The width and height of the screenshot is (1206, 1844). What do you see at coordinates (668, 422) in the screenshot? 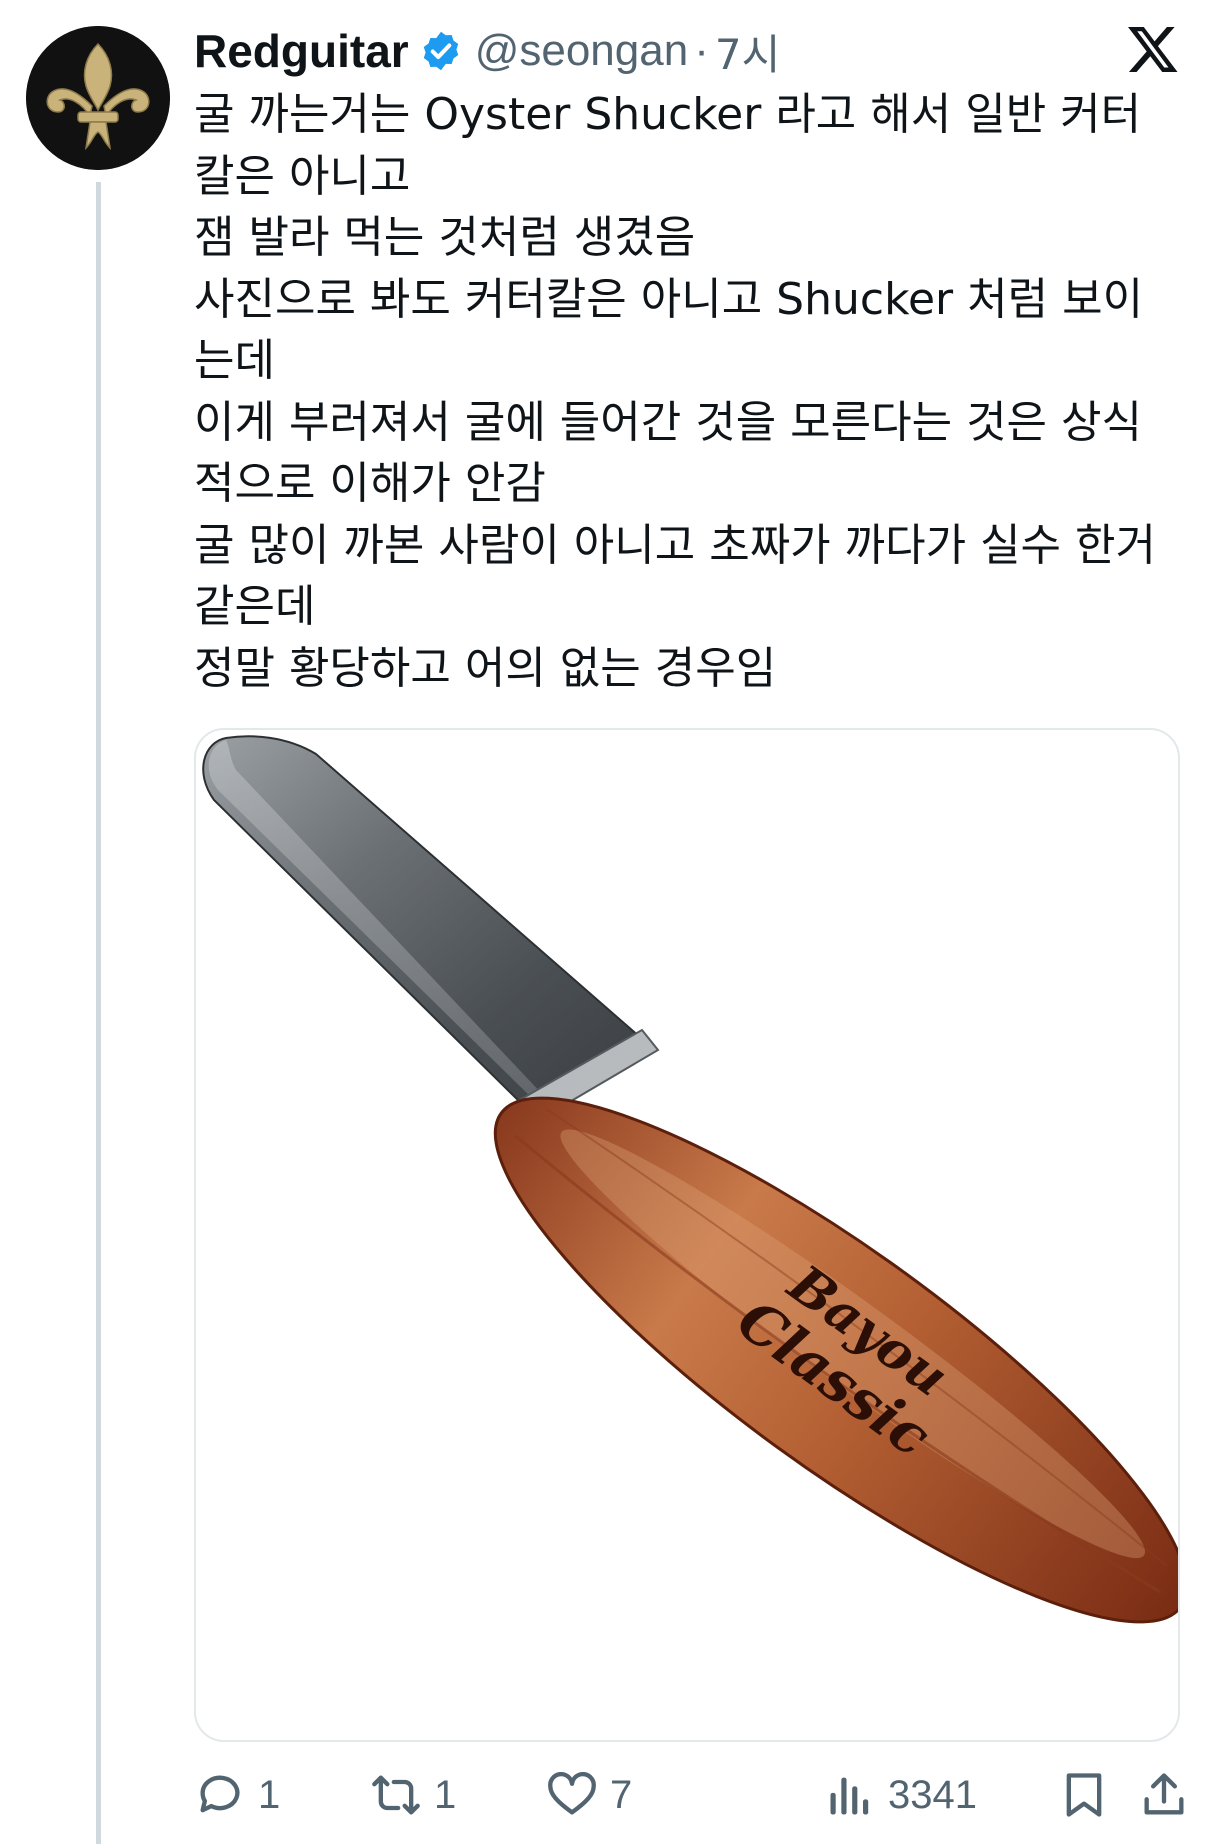
I see `tweet-line: 이게 부러져서 굴에 들어간 것을 모른다는 것은 상식` at bounding box center [668, 422].